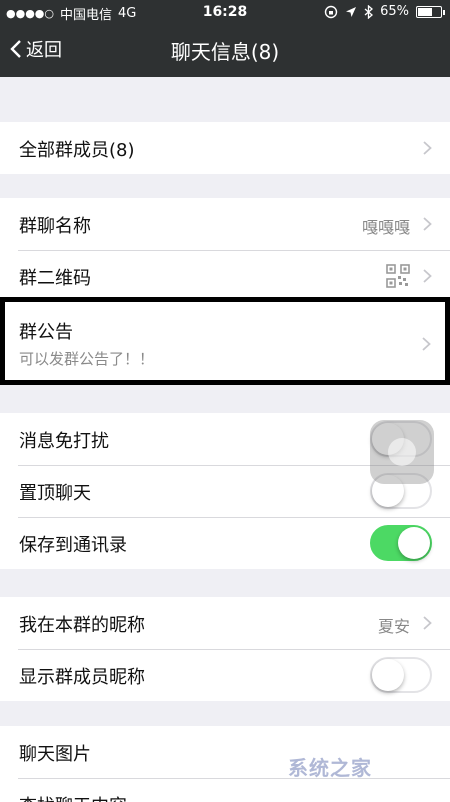  Describe the element at coordinates (331, 11) in the screenshot. I see `rotation-lock-icon` at that location.